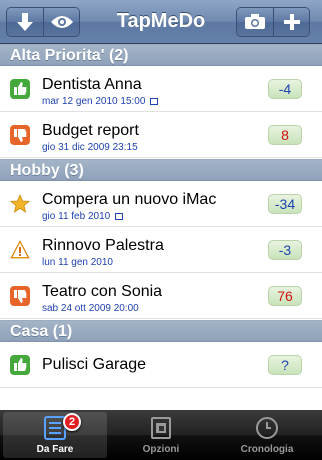  Describe the element at coordinates (55, 449) in the screenshot. I see `tab-label: Da Fare` at that location.